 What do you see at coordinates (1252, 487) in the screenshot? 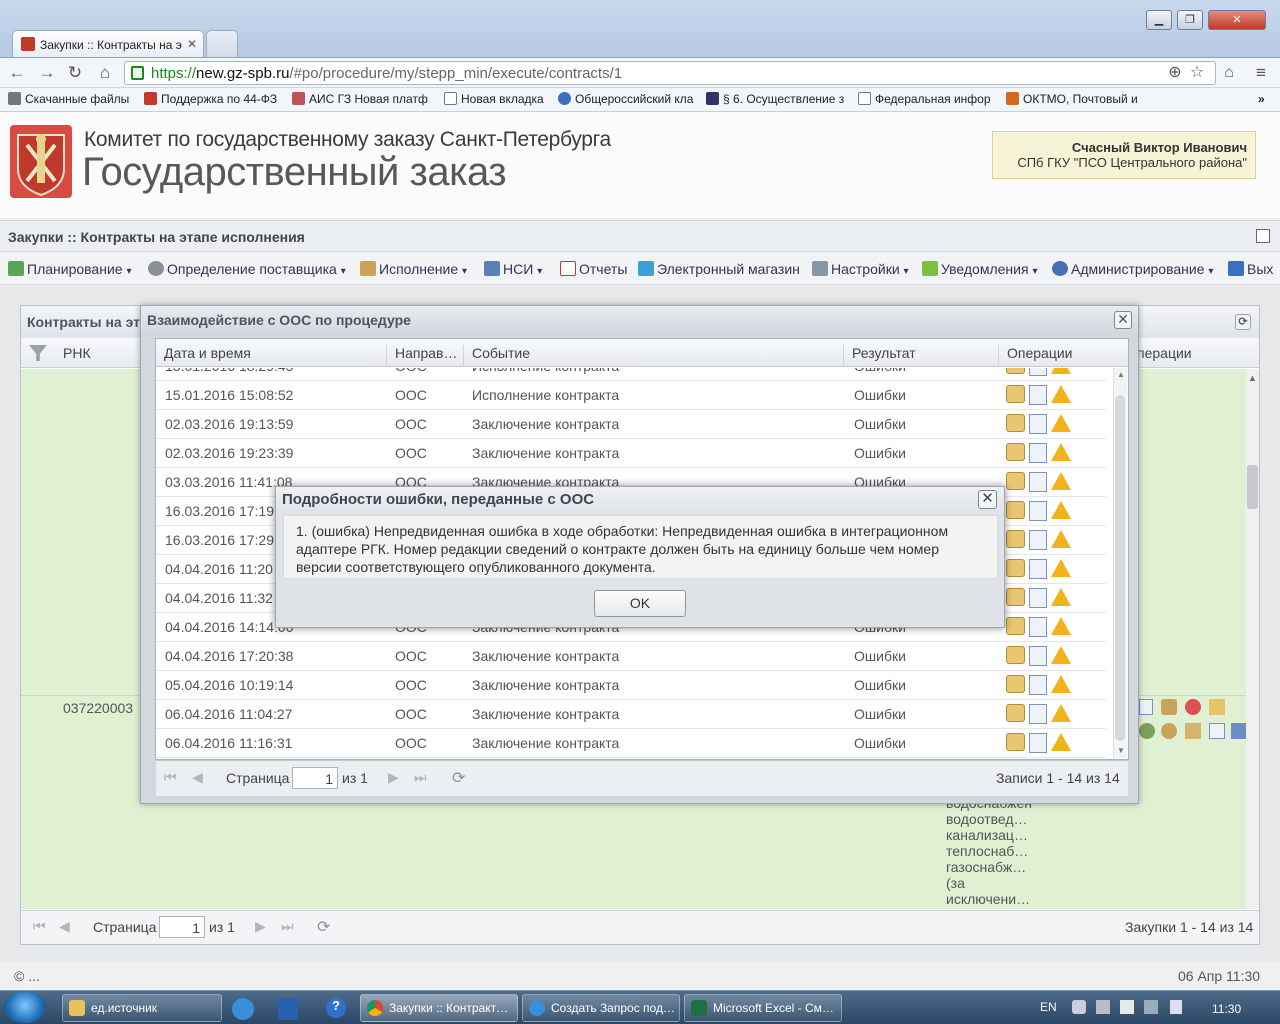
I see `scroll-thumb` at bounding box center [1252, 487].